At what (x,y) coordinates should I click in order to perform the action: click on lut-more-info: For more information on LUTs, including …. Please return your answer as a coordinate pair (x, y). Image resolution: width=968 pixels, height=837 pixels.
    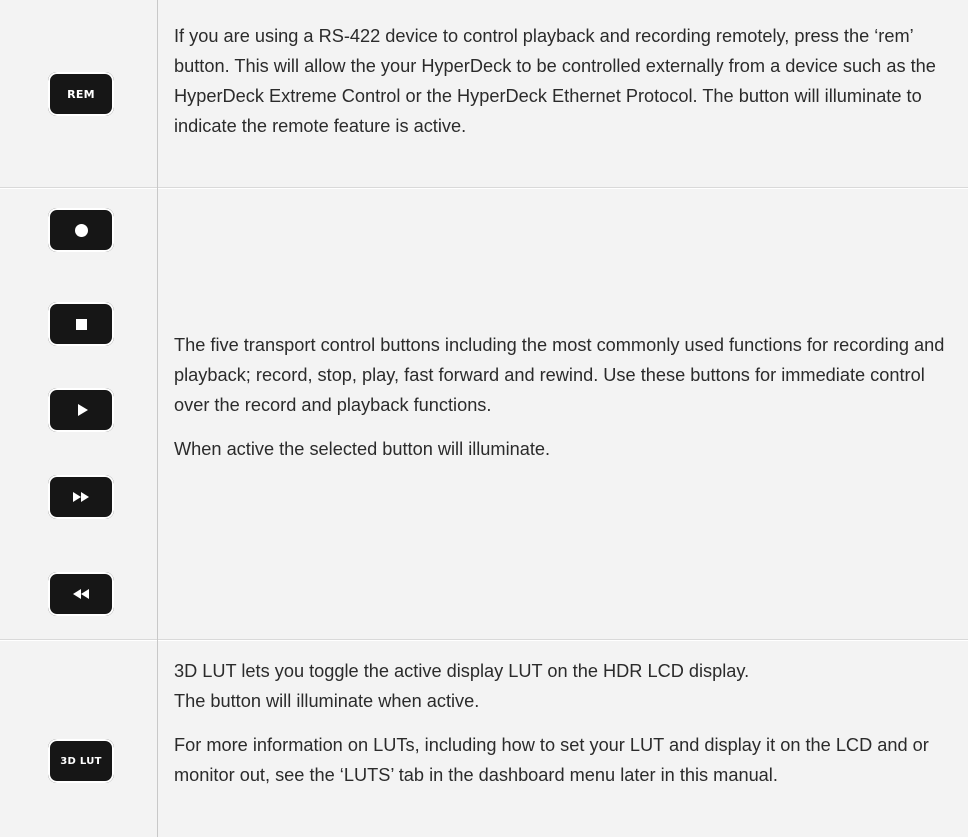
    Looking at the image, I should click on (551, 760).